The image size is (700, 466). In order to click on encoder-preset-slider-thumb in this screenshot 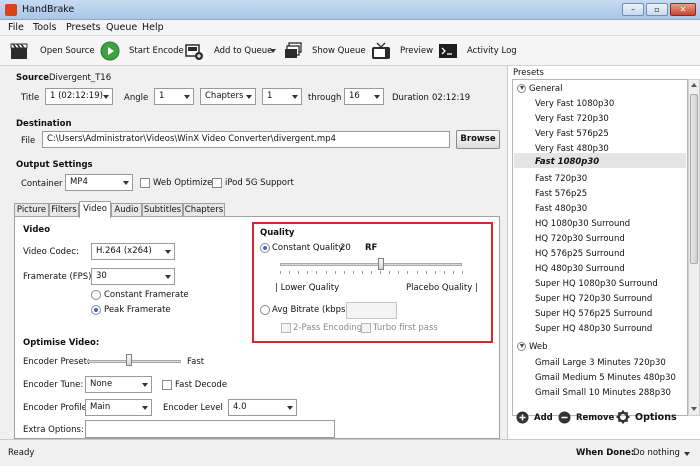, I will do `click(129, 360)`.